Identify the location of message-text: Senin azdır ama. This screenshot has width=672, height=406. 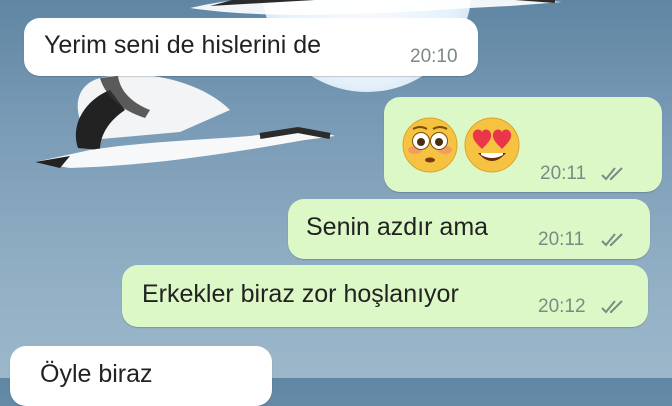
(397, 227).